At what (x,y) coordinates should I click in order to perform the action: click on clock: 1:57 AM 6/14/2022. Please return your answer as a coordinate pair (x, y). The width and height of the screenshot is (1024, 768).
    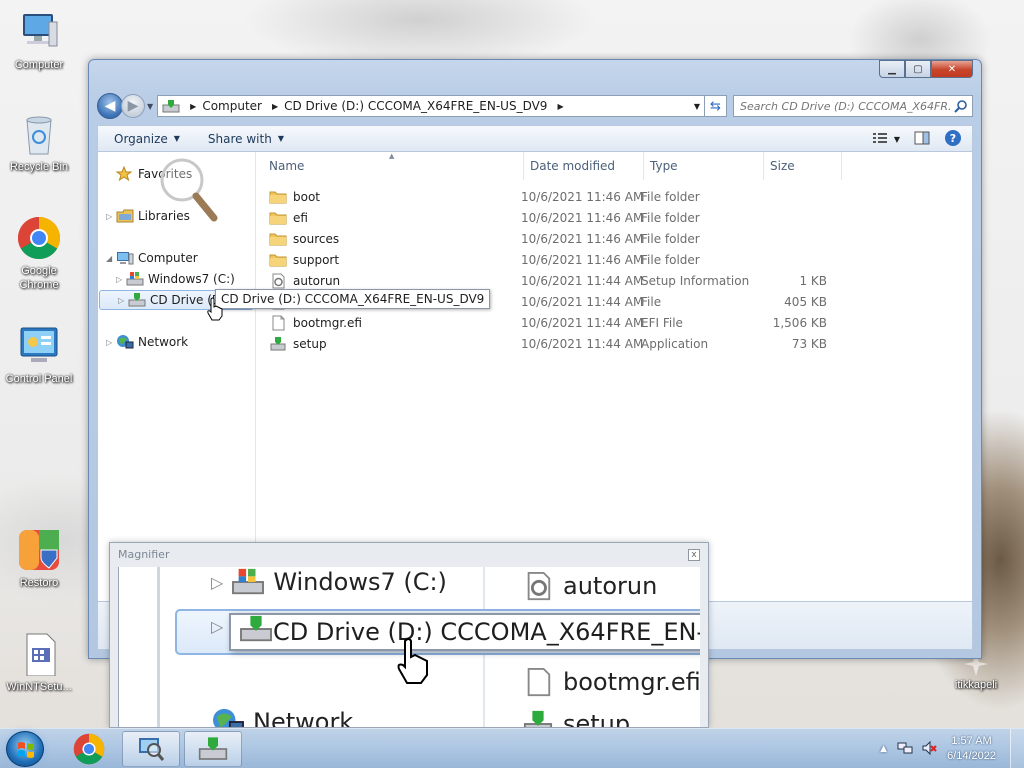
    Looking at the image, I should click on (971, 749).